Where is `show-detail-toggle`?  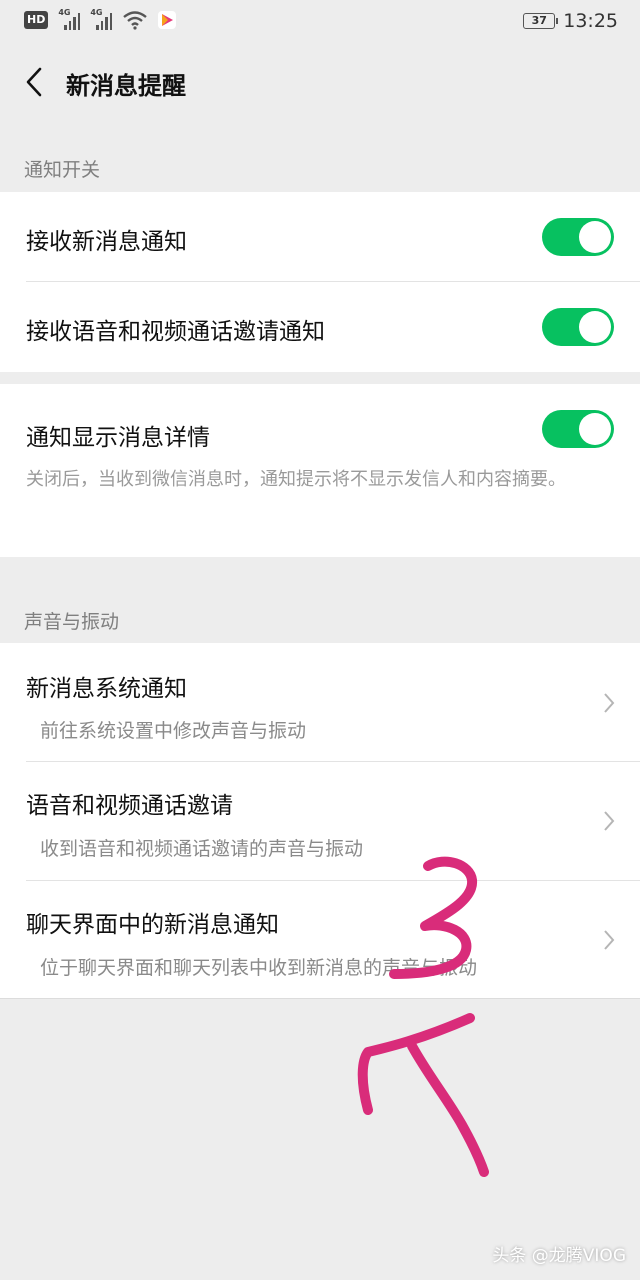
show-detail-toggle is located at coordinates (578, 429).